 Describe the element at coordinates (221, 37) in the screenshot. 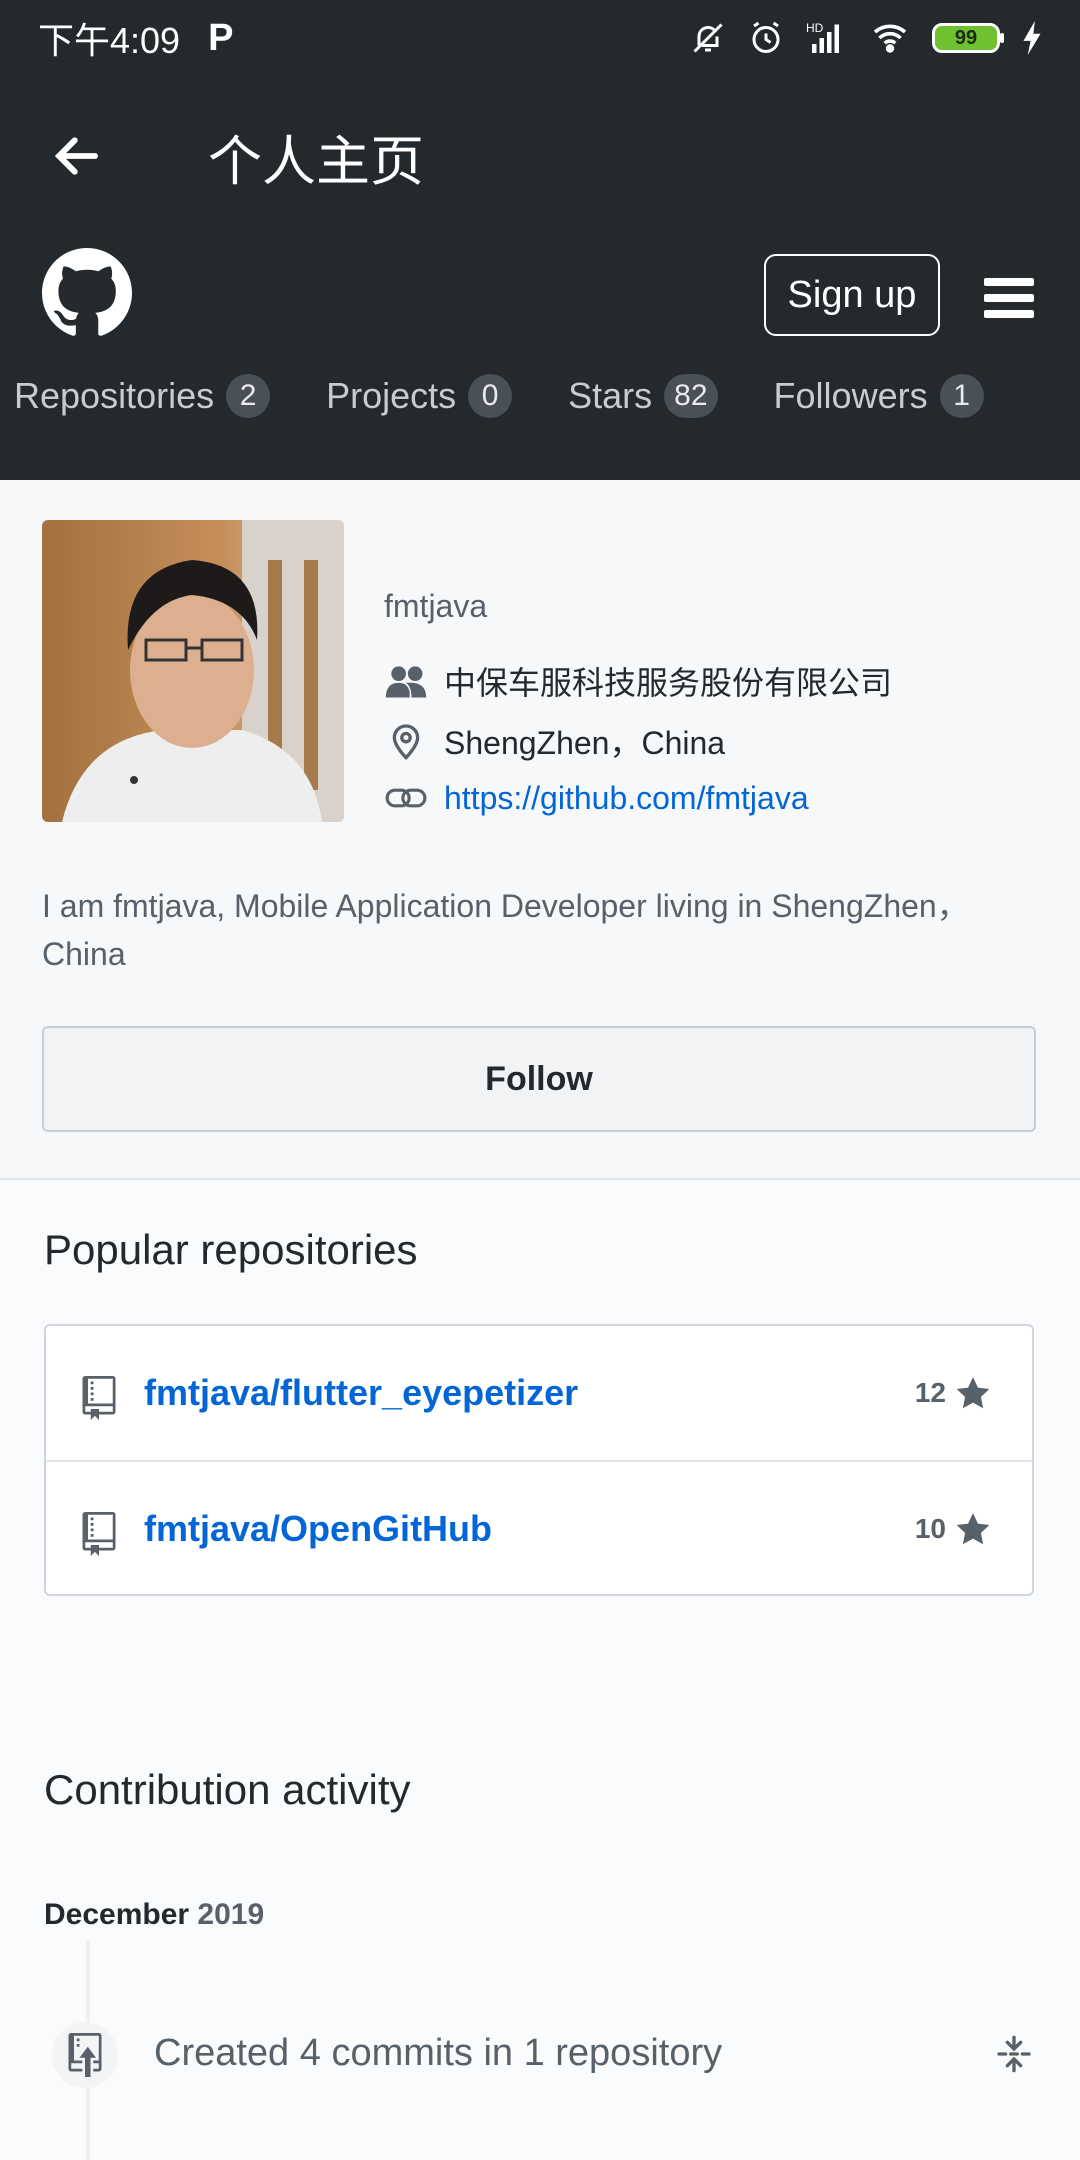

I see `app-indicator-icon: P` at that location.